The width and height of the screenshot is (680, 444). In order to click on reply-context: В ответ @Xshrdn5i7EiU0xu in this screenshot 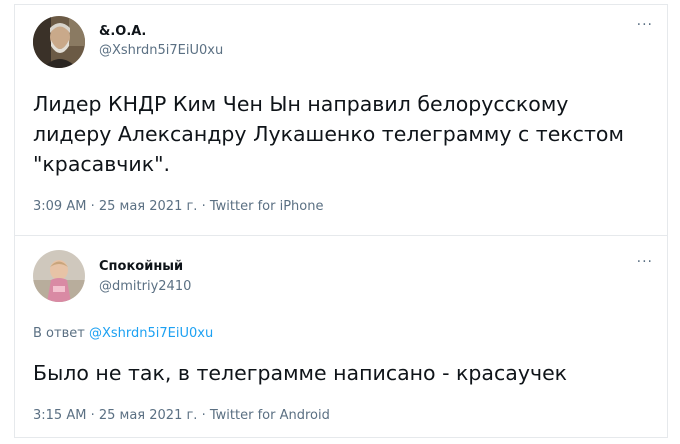, I will do `click(123, 333)`.